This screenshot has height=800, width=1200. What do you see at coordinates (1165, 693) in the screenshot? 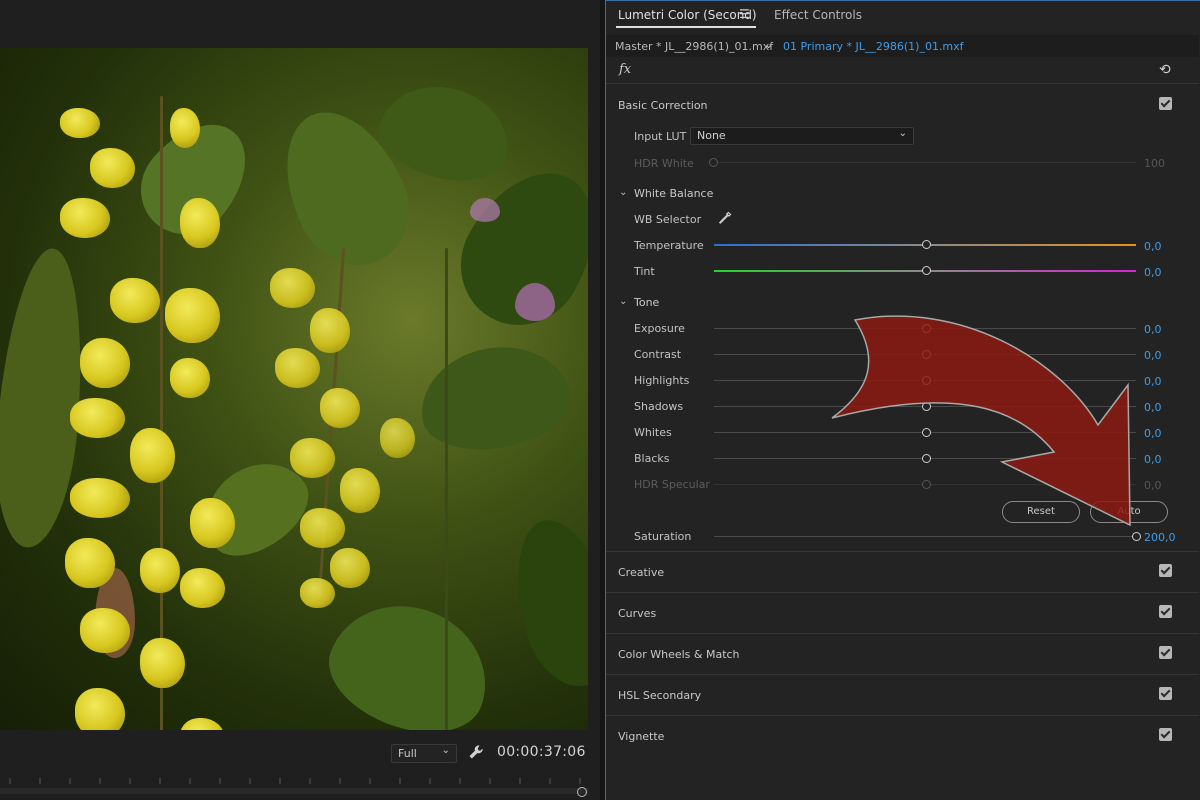
I see `hsl-secondary-checkbox` at bounding box center [1165, 693].